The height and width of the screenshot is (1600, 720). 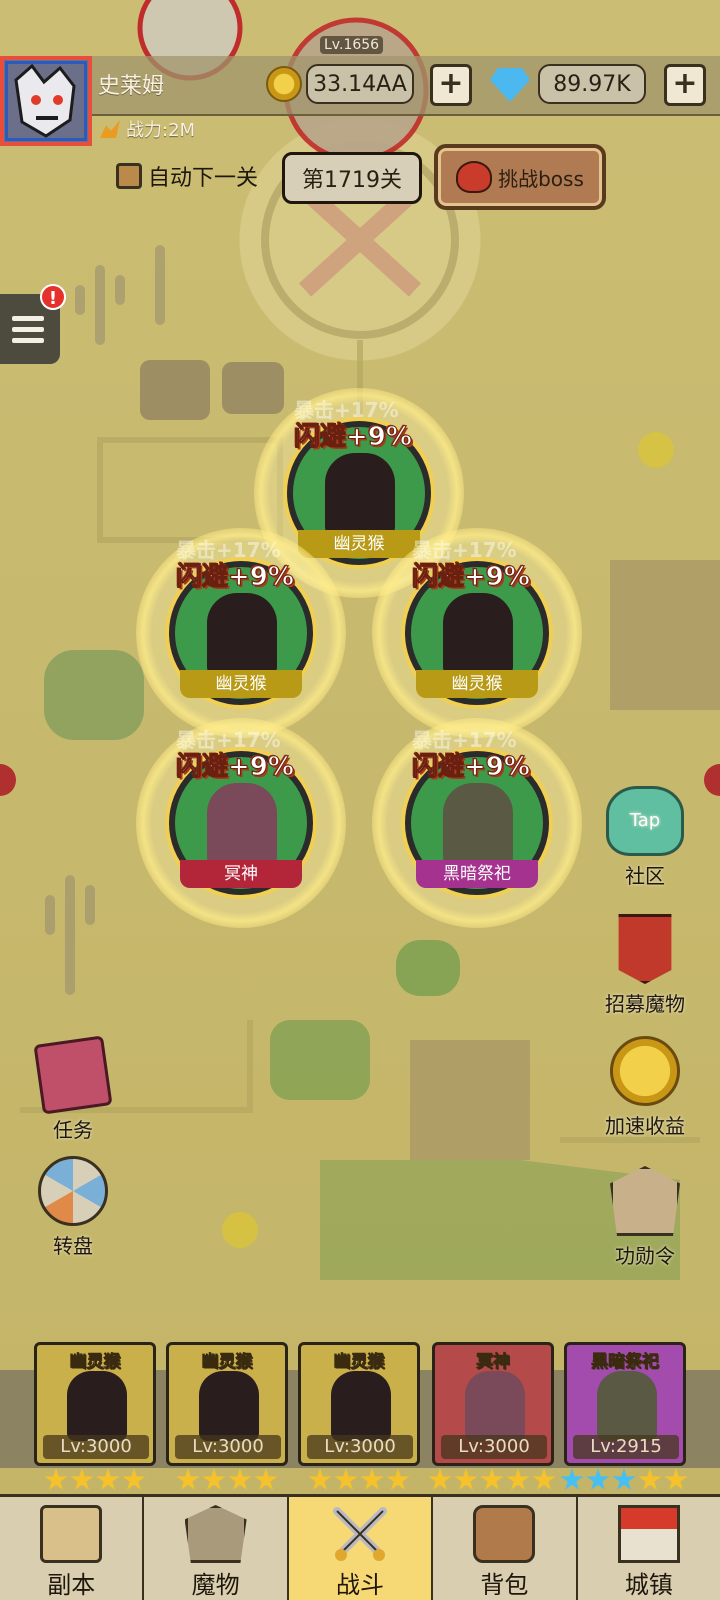 I want to click on tasks-label: 任务, so click(x=73, y=1130).